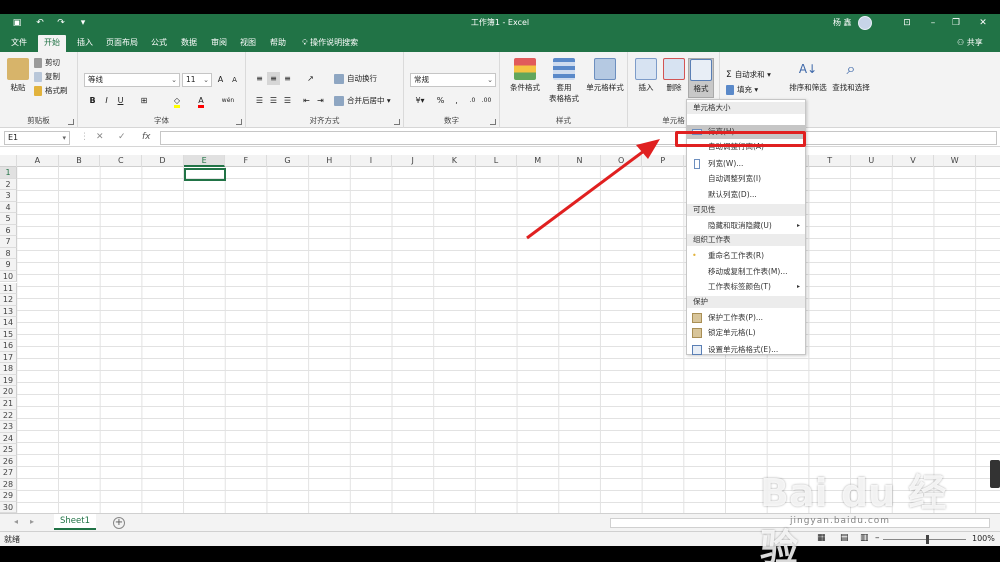 The height and width of the screenshot is (562, 1000). I want to click on column-header: L, so click(497, 161).